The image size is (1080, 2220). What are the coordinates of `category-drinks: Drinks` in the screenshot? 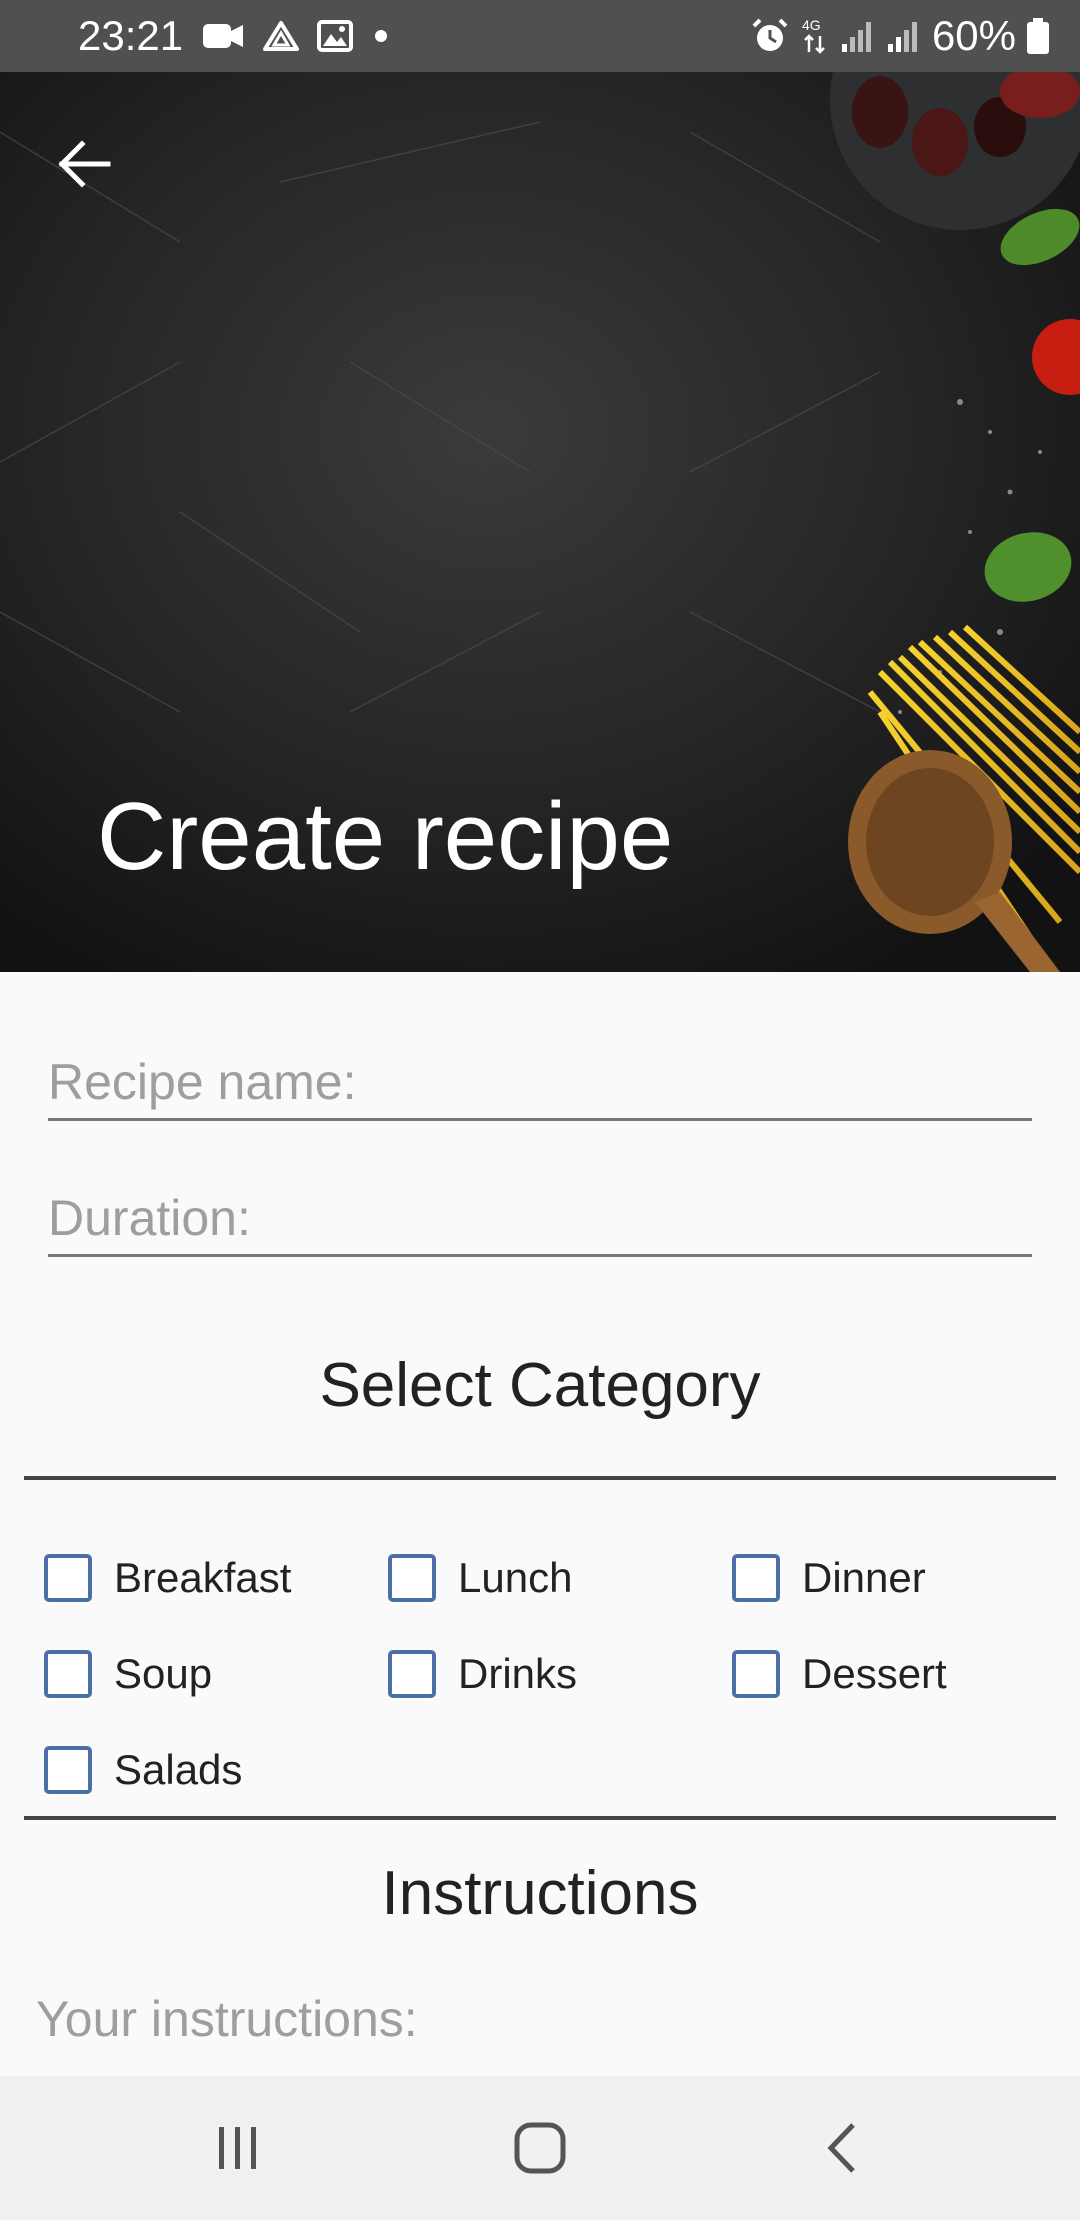 It's located at (482, 1674).